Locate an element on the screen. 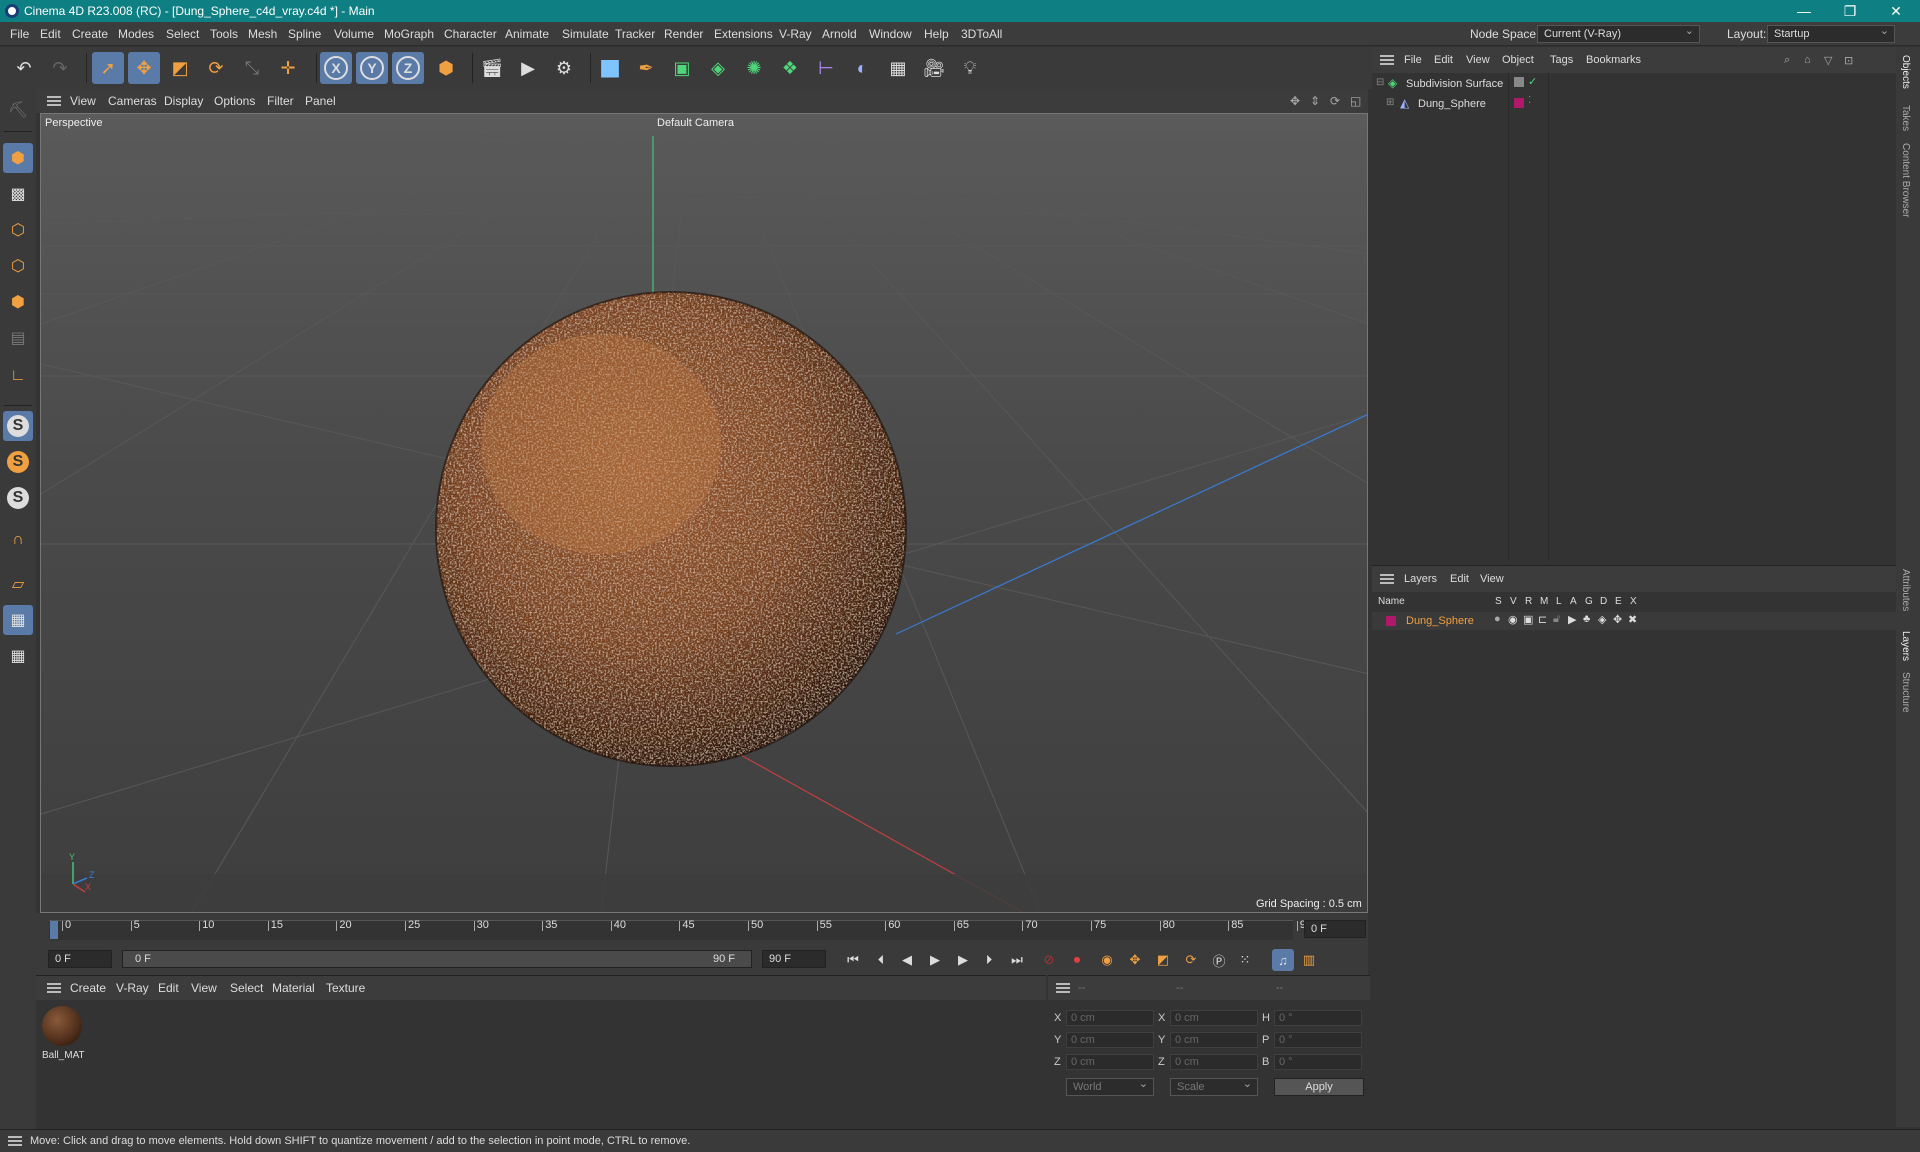 Image resolution: width=1920 pixels, height=1152 pixels. viewport-menu-cameras: Cameras is located at coordinates (132, 101).